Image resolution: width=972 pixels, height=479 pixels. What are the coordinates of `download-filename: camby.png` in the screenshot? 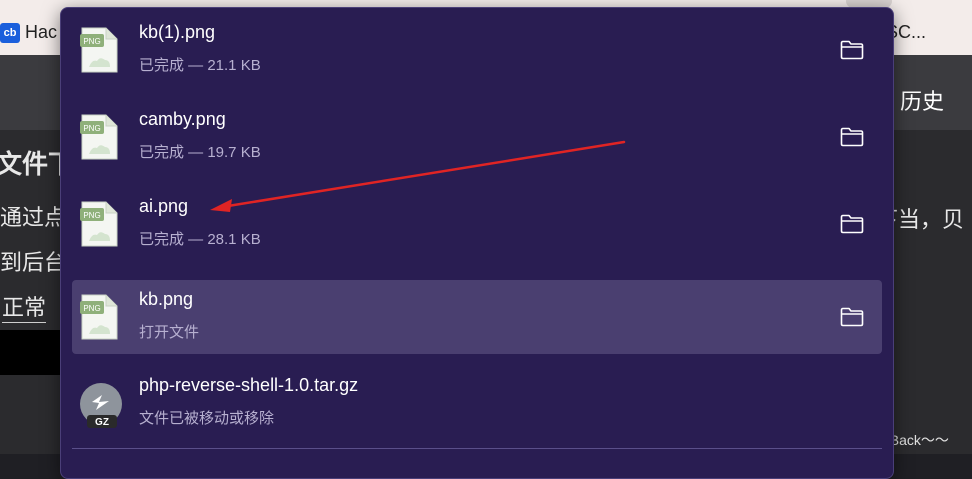 It's located at (182, 119).